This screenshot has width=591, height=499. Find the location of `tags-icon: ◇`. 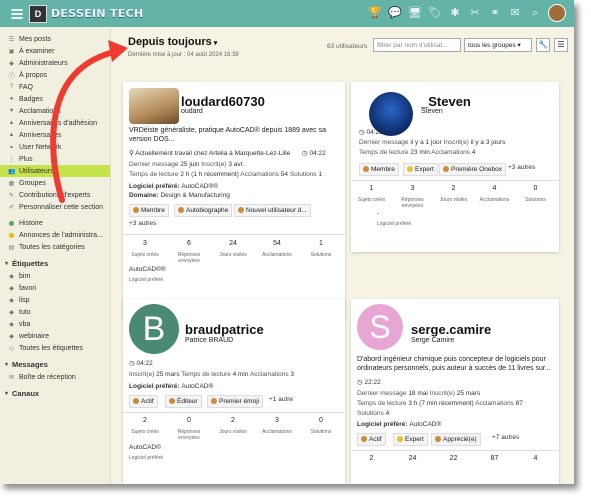

tags-icon: ◇ is located at coordinates (11, 348).